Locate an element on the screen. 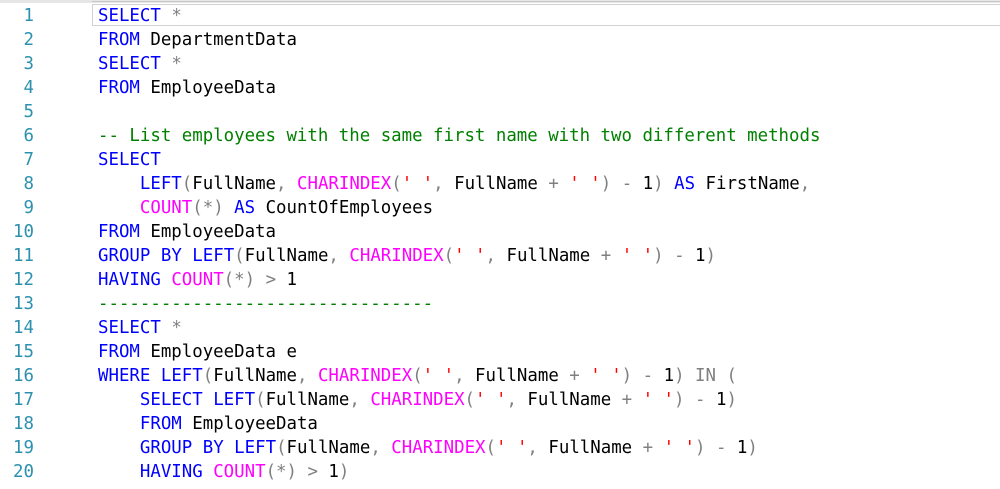  code-line: COUNT(*) AS CountOfEmployees is located at coordinates (548, 208).